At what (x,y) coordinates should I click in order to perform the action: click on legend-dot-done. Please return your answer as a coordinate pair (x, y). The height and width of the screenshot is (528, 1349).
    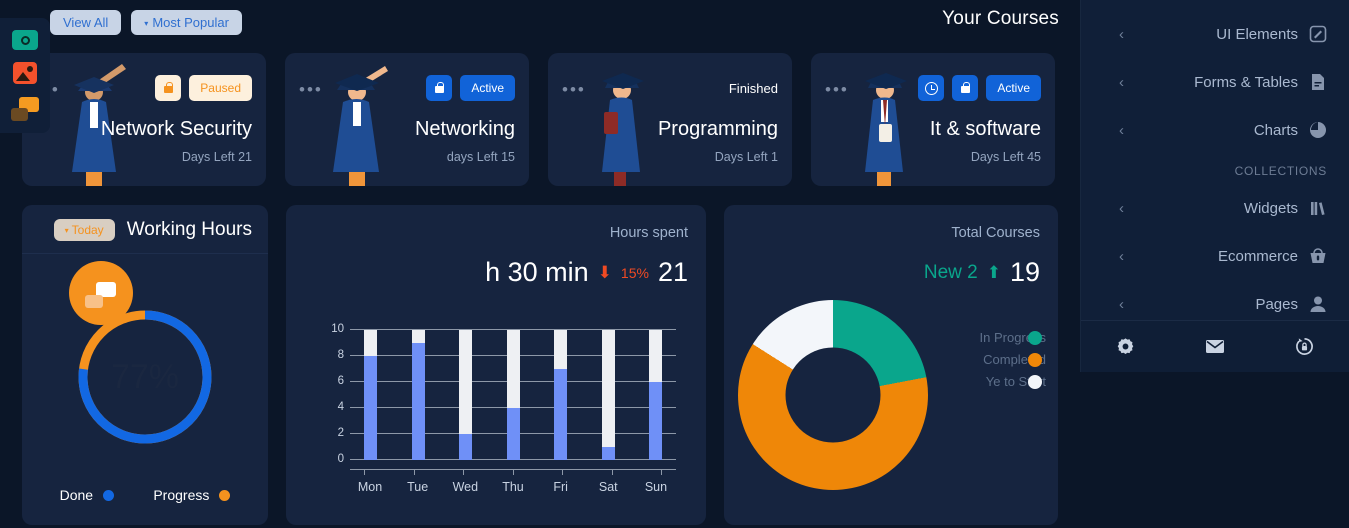
    Looking at the image, I should click on (109, 495).